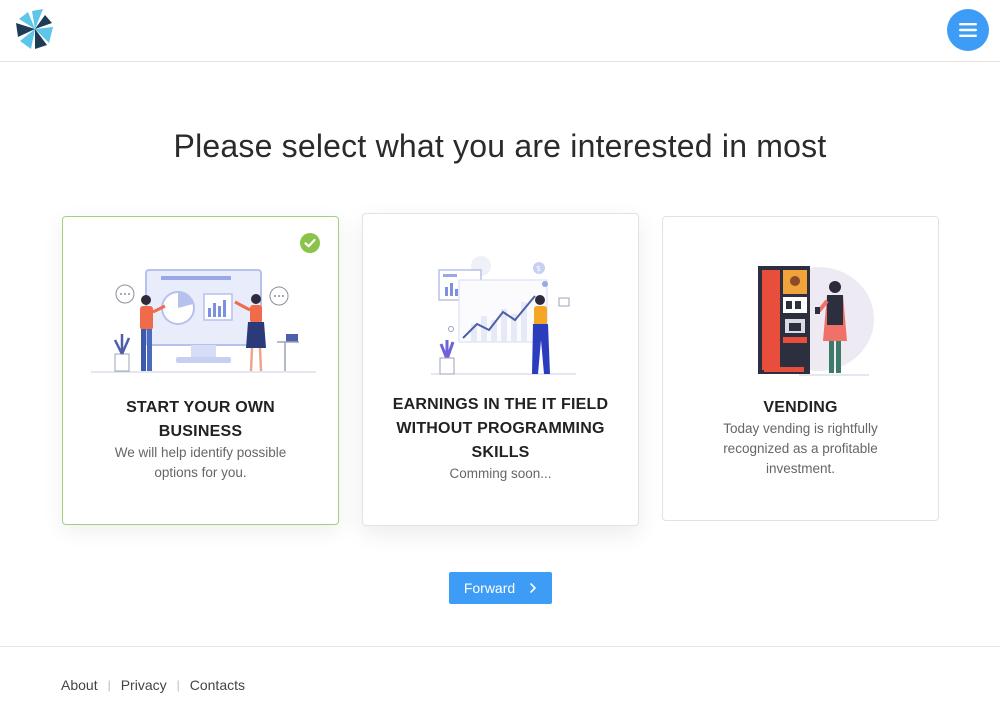 Image resolution: width=1000 pixels, height=717 pixels. What do you see at coordinates (200, 472) in the screenshot?
I see `card-description-line: options for you.` at bounding box center [200, 472].